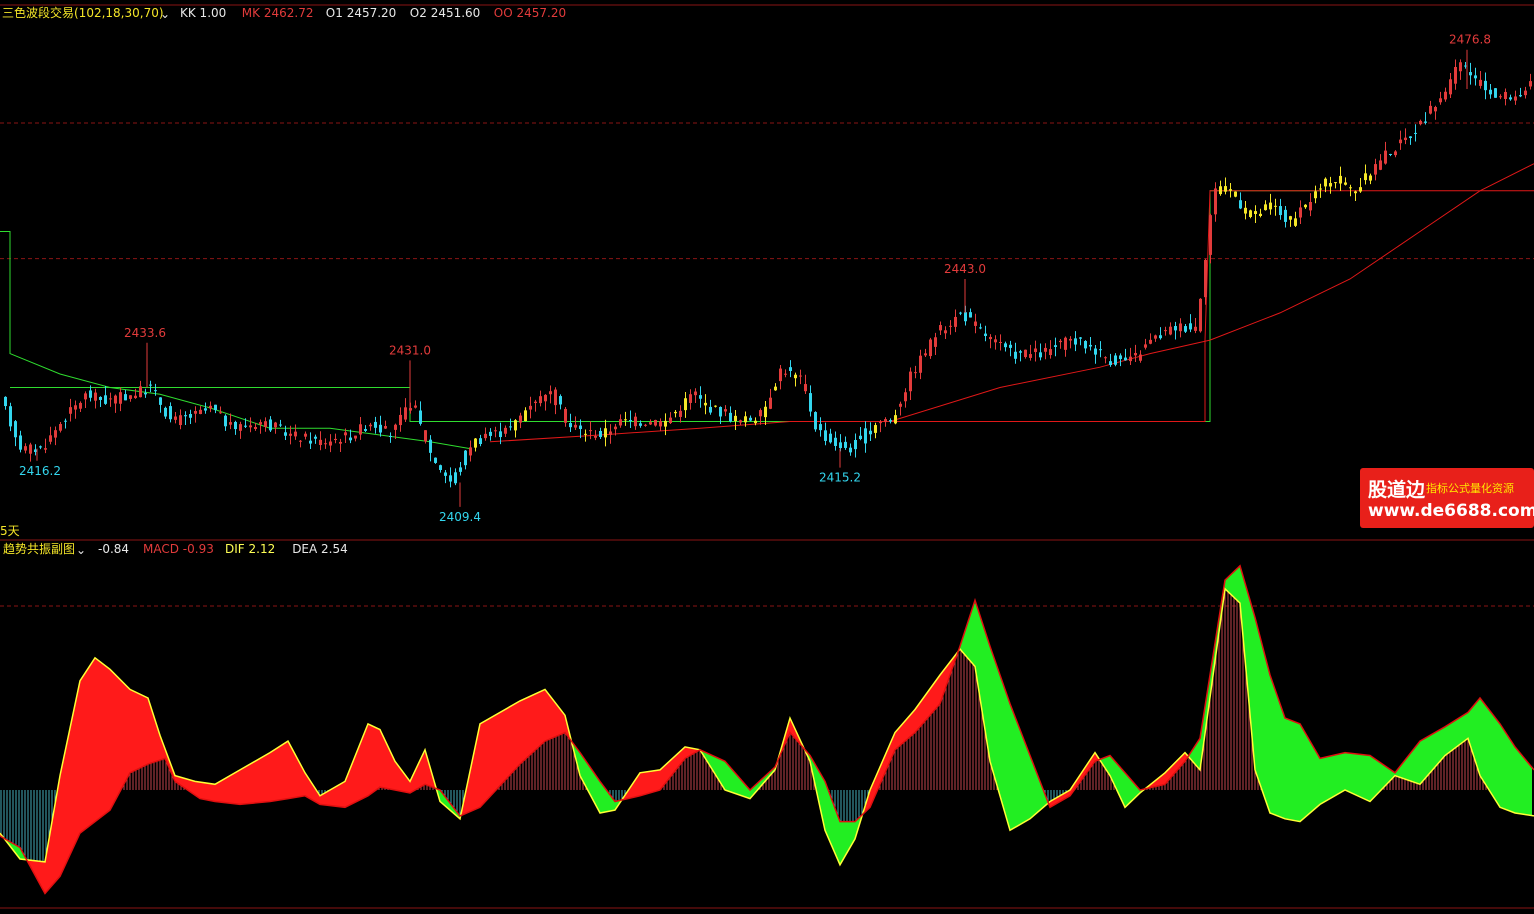 The image size is (1534, 914). What do you see at coordinates (39, 549) in the screenshot?
I see `bottom-indicator-name: 趋势共振副图` at bounding box center [39, 549].